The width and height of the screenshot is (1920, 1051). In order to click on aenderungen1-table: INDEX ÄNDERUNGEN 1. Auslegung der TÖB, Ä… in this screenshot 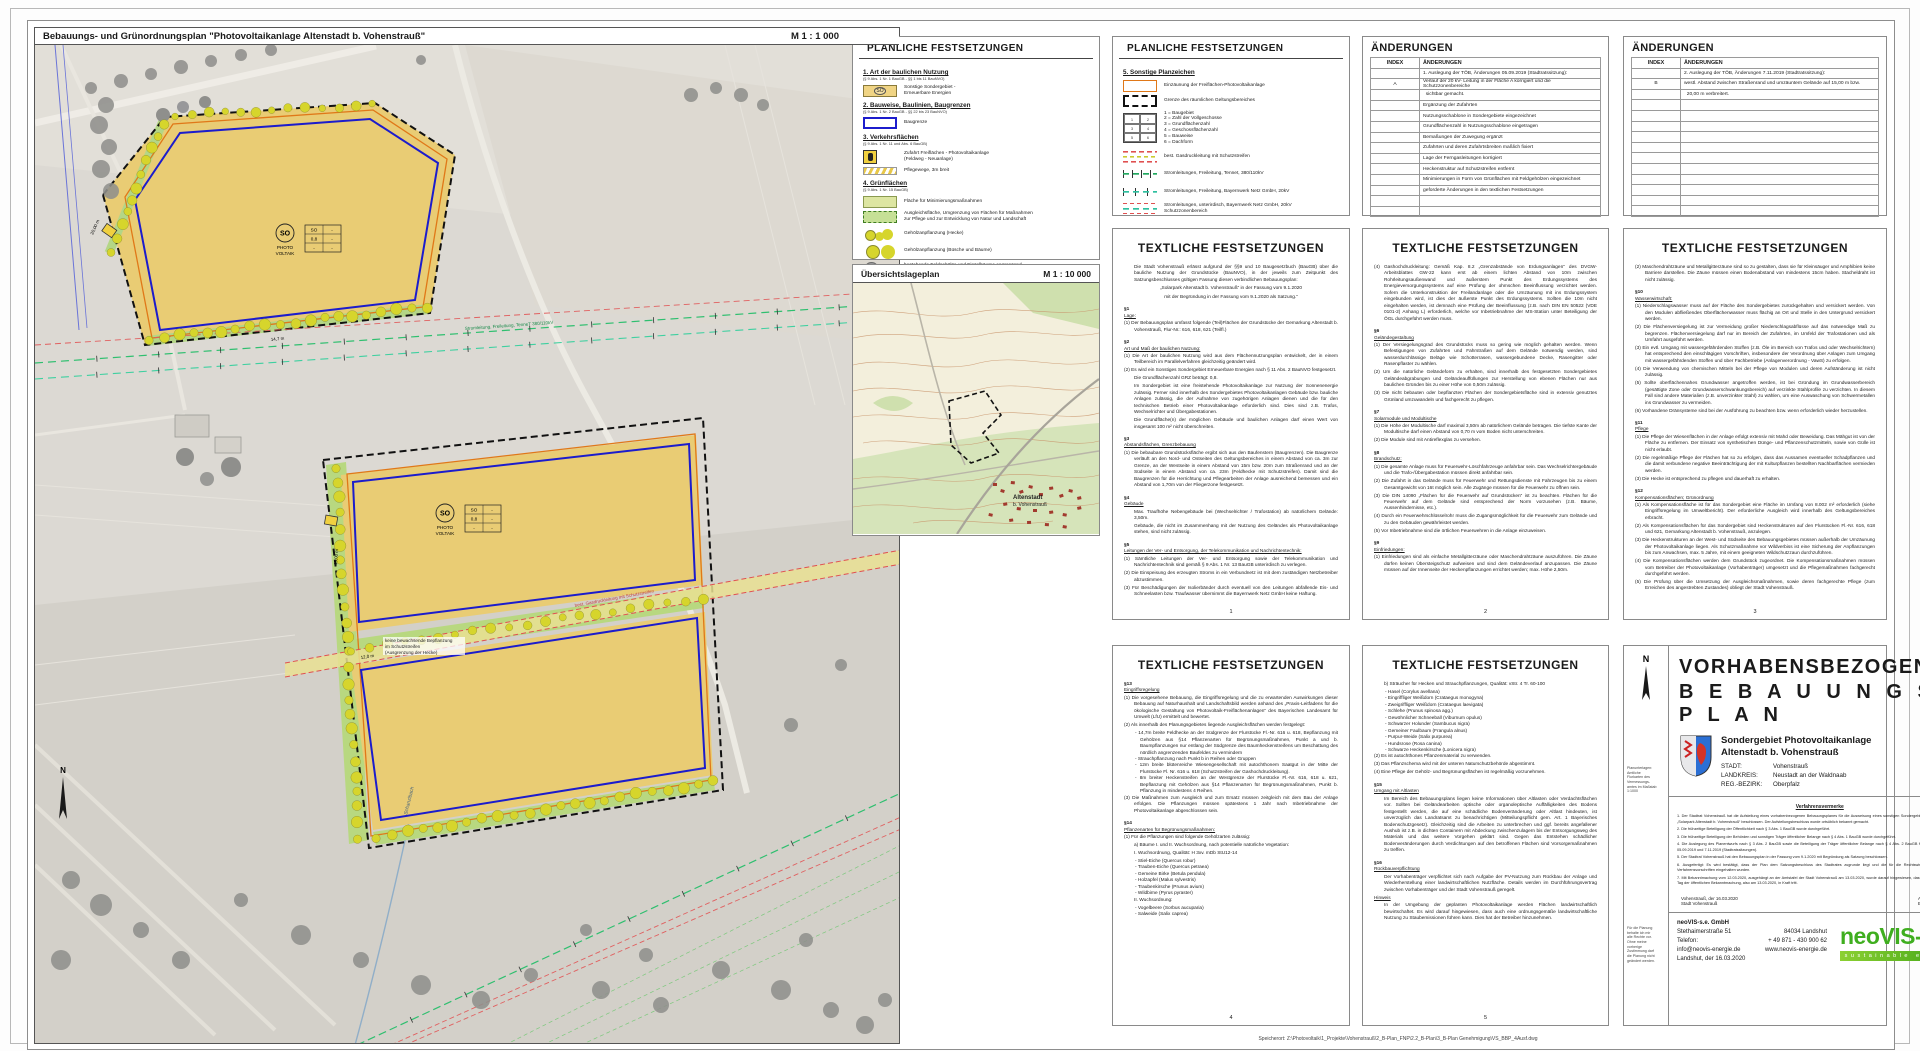, I will do `click(1485, 137)`.